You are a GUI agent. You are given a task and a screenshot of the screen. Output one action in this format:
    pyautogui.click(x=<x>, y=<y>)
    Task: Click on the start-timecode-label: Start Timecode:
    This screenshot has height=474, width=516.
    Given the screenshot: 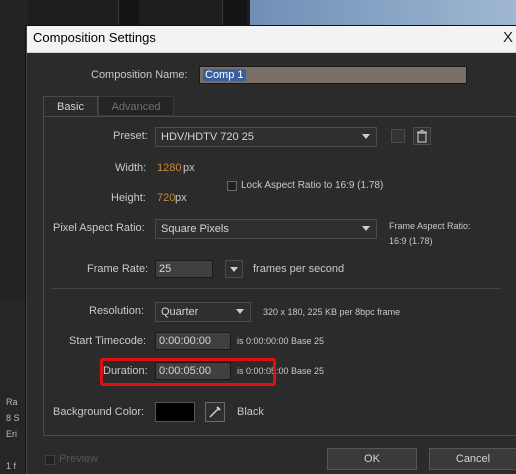 What is the action you would take?
    pyautogui.click(x=108, y=341)
    